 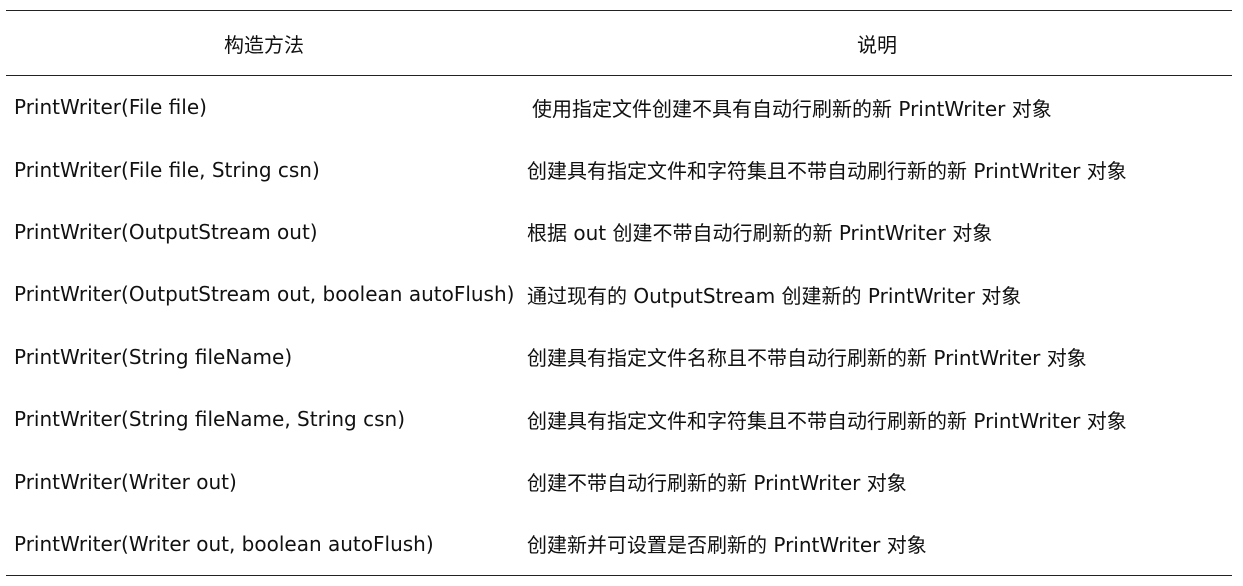 What do you see at coordinates (110, 107) in the screenshot?
I see `constructor-cell: PrintWriter(File file)` at bounding box center [110, 107].